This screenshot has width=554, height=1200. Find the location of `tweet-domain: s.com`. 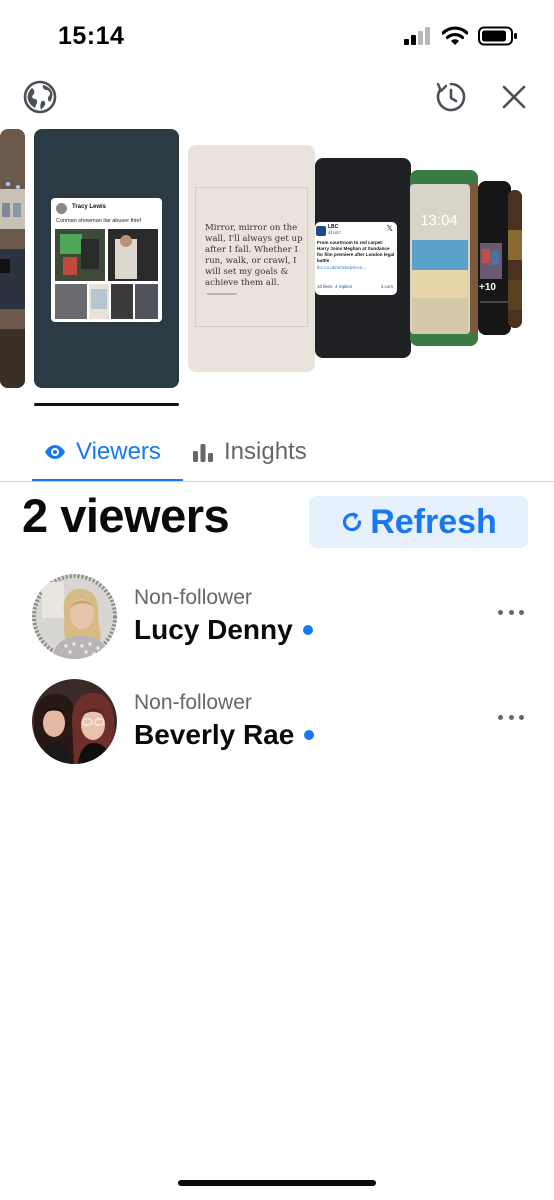

tweet-domain: s.com is located at coordinates (386, 286).